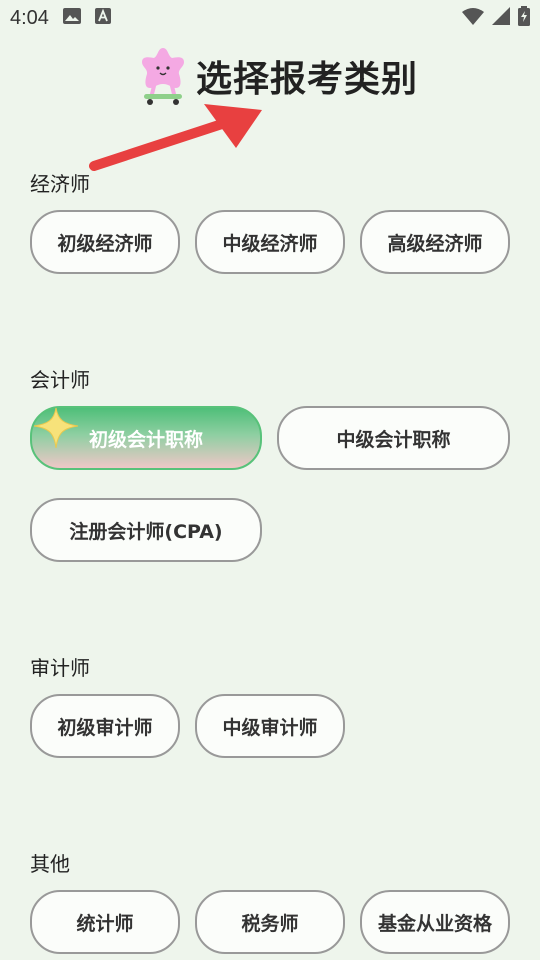 This screenshot has height=960, width=540. I want to click on option-junior-accounting-selected: 初级会计职称, so click(146, 438).